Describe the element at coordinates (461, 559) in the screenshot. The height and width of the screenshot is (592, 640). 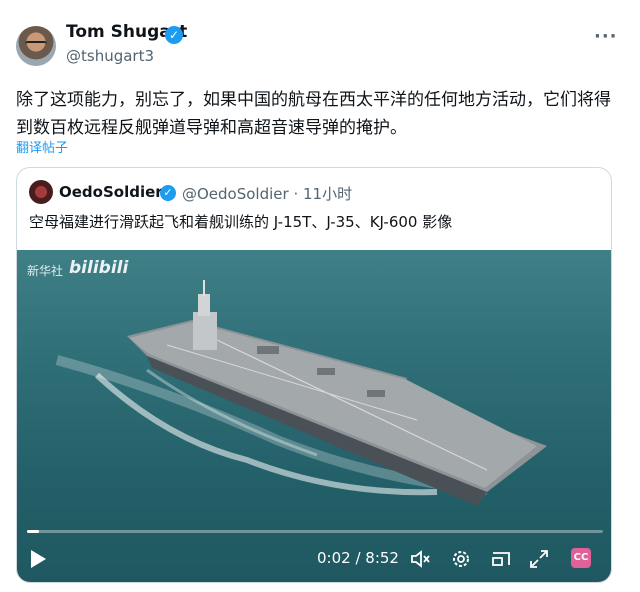
I see `settings-icon` at that location.